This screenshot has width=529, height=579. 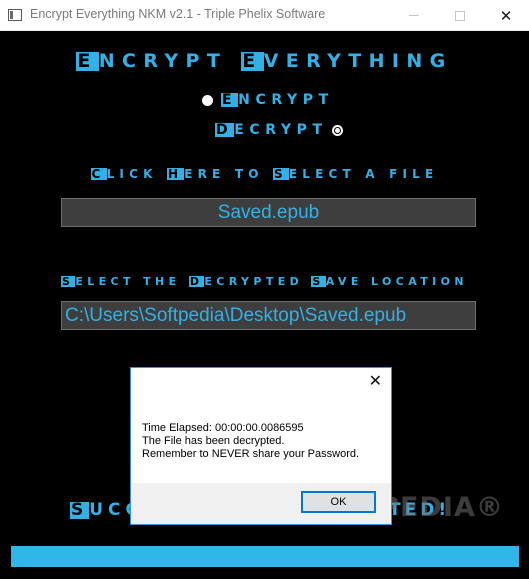 I want to click on app-title: Encrypt Everything, so click(x=264, y=61).